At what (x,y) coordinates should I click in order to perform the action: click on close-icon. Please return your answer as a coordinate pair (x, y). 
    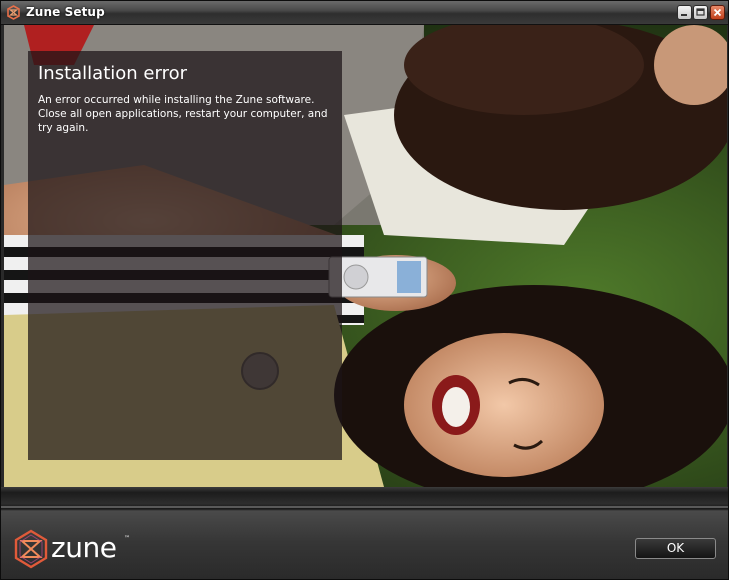
    Looking at the image, I should click on (717, 12).